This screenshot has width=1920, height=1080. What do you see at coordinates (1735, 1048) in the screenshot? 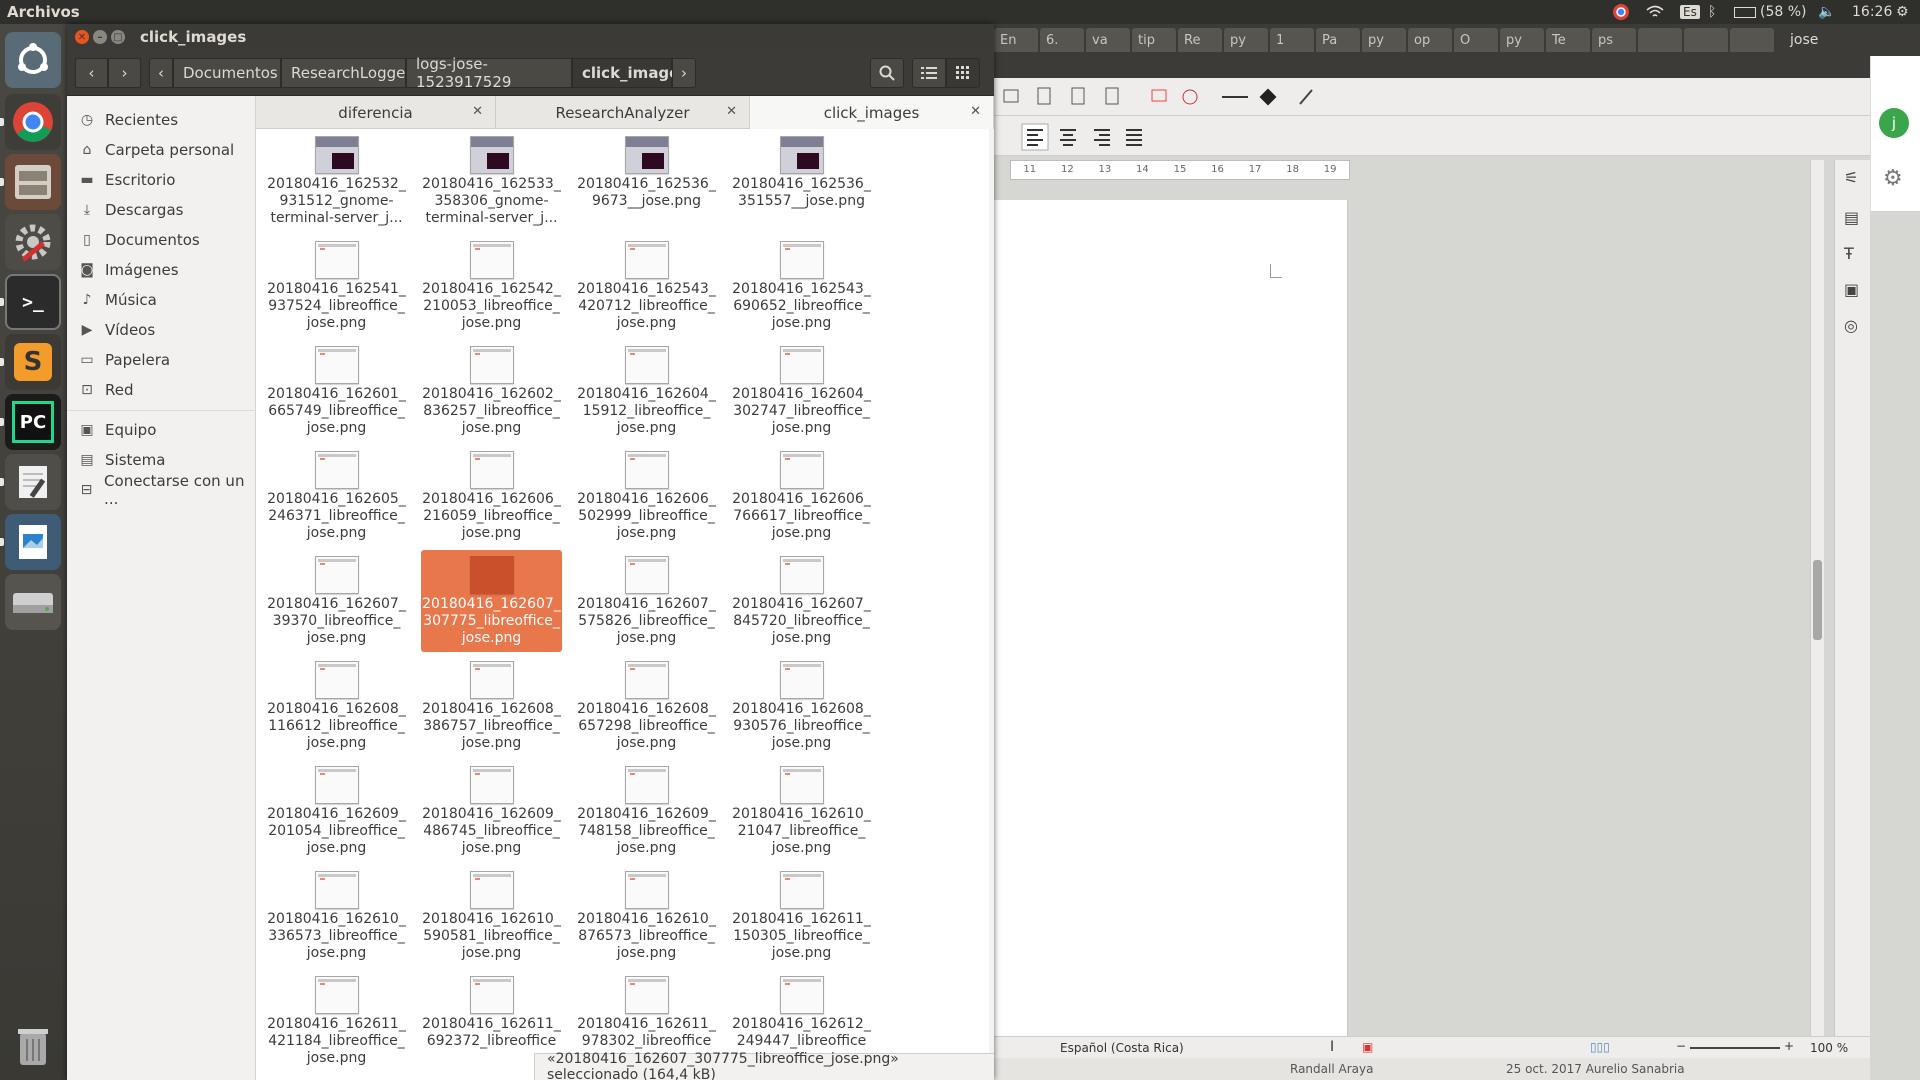
I see `zoom-slider` at bounding box center [1735, 1048].